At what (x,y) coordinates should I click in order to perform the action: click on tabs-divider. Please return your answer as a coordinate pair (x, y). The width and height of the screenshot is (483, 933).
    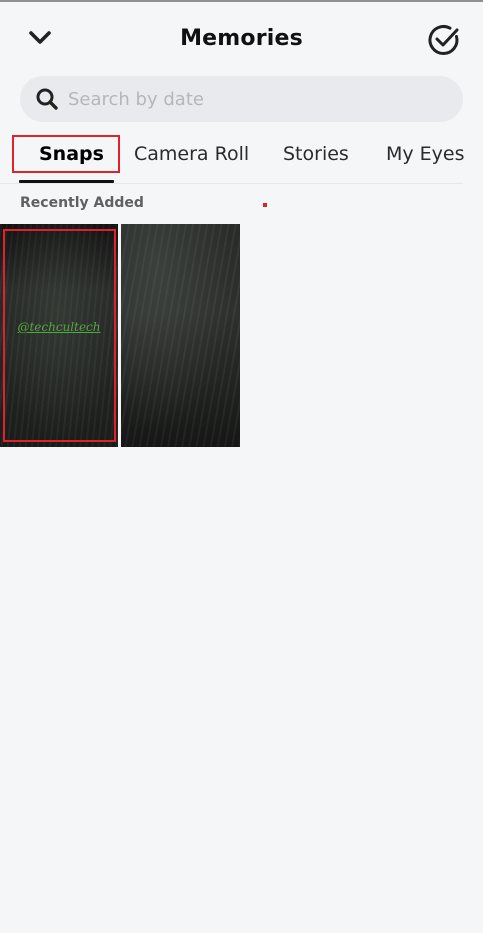
    Looking at the image, I should click on (231, 183).